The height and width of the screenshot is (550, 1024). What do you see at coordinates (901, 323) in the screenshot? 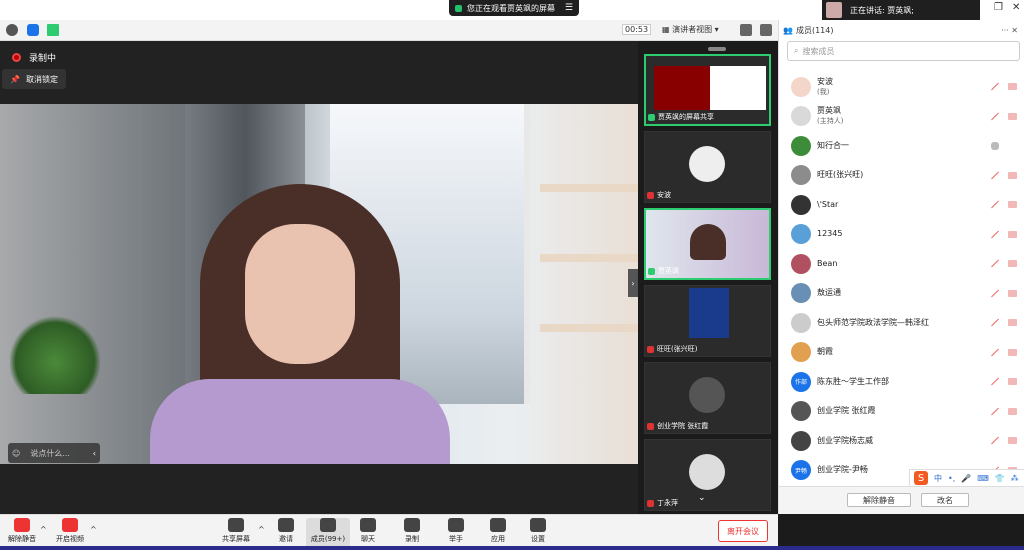
I see `member-row: 包头师范学院政法学院—韩泽红` at bounding box center [901, 323].